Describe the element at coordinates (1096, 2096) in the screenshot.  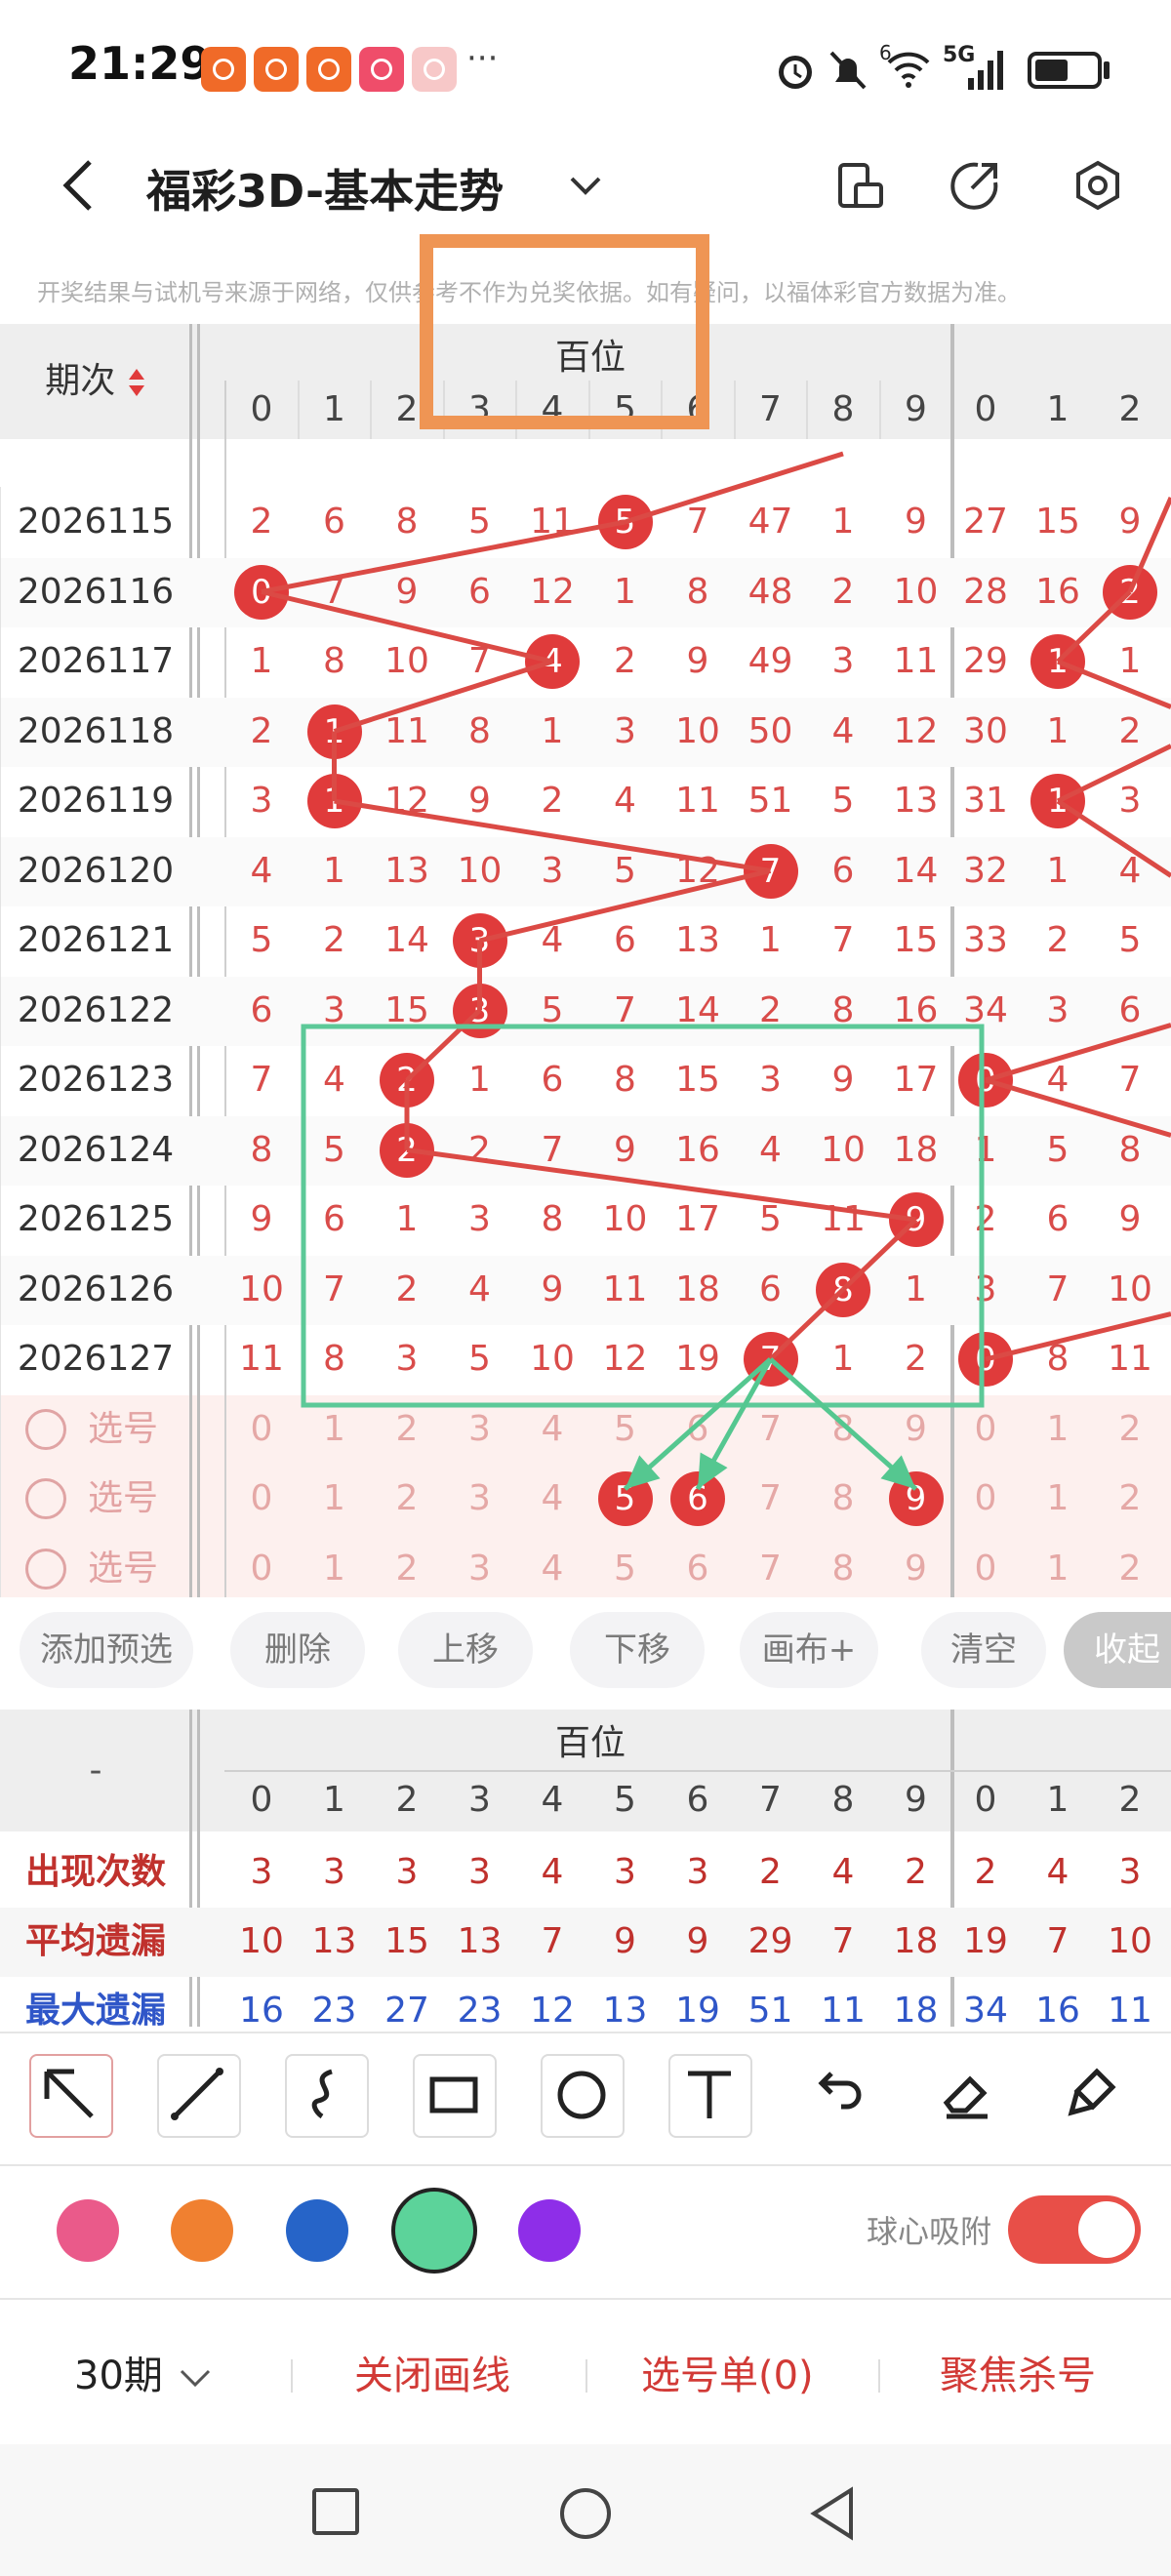
I see `brush-button` at that location.